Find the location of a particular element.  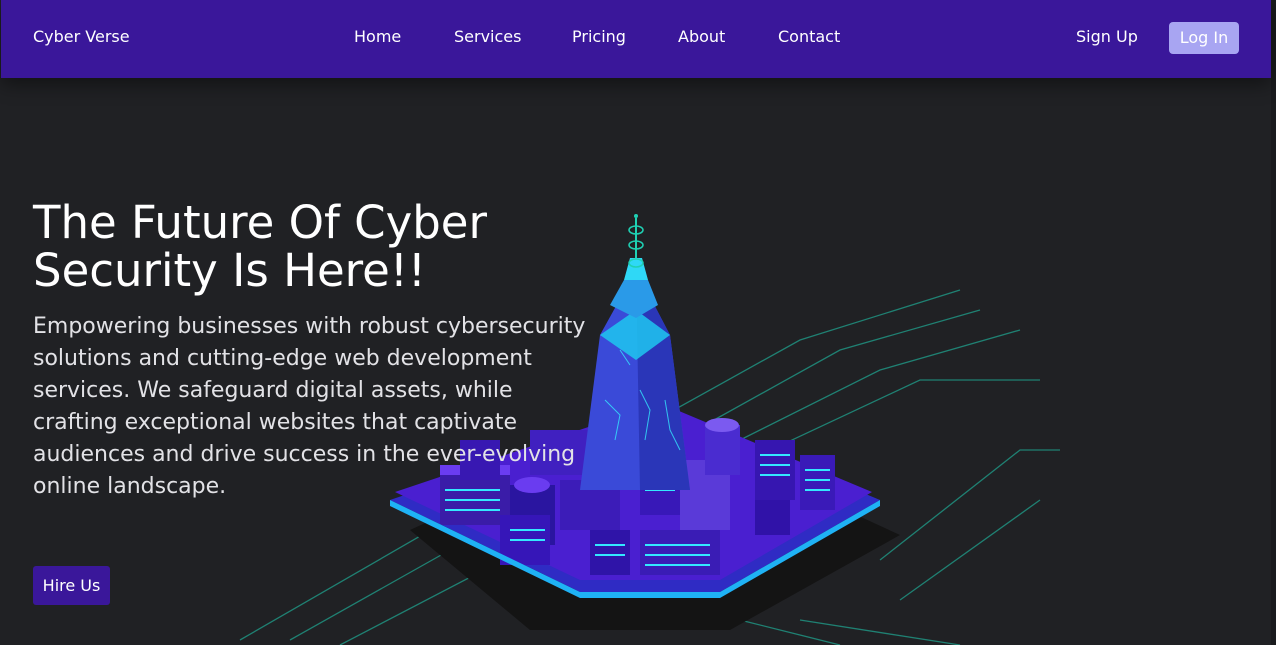

nav-about: About is located at coordinates (701, 36).